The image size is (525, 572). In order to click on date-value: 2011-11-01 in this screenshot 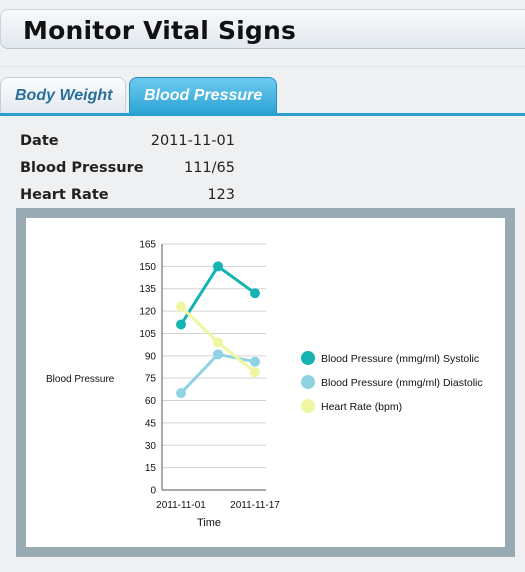, I will do `click(192, 141)`.